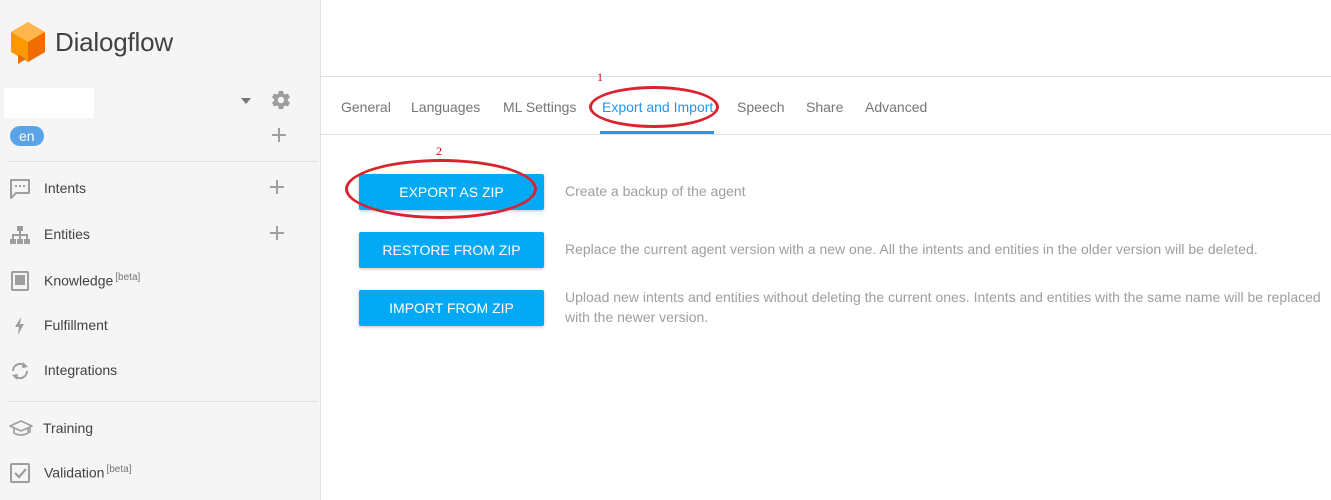  I want to click on hierarchy-icon, so click(20, 235).